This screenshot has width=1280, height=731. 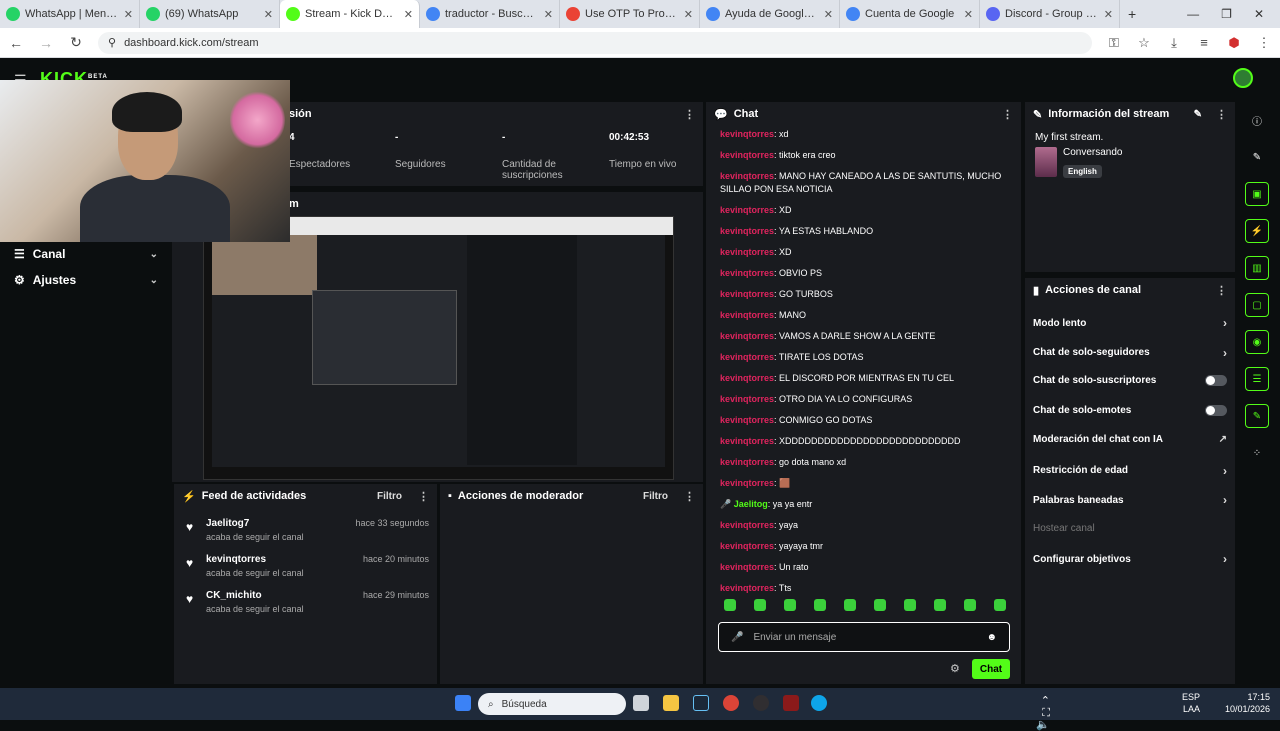 I want to click on forward-icon: →, so click(x=46, y=43).